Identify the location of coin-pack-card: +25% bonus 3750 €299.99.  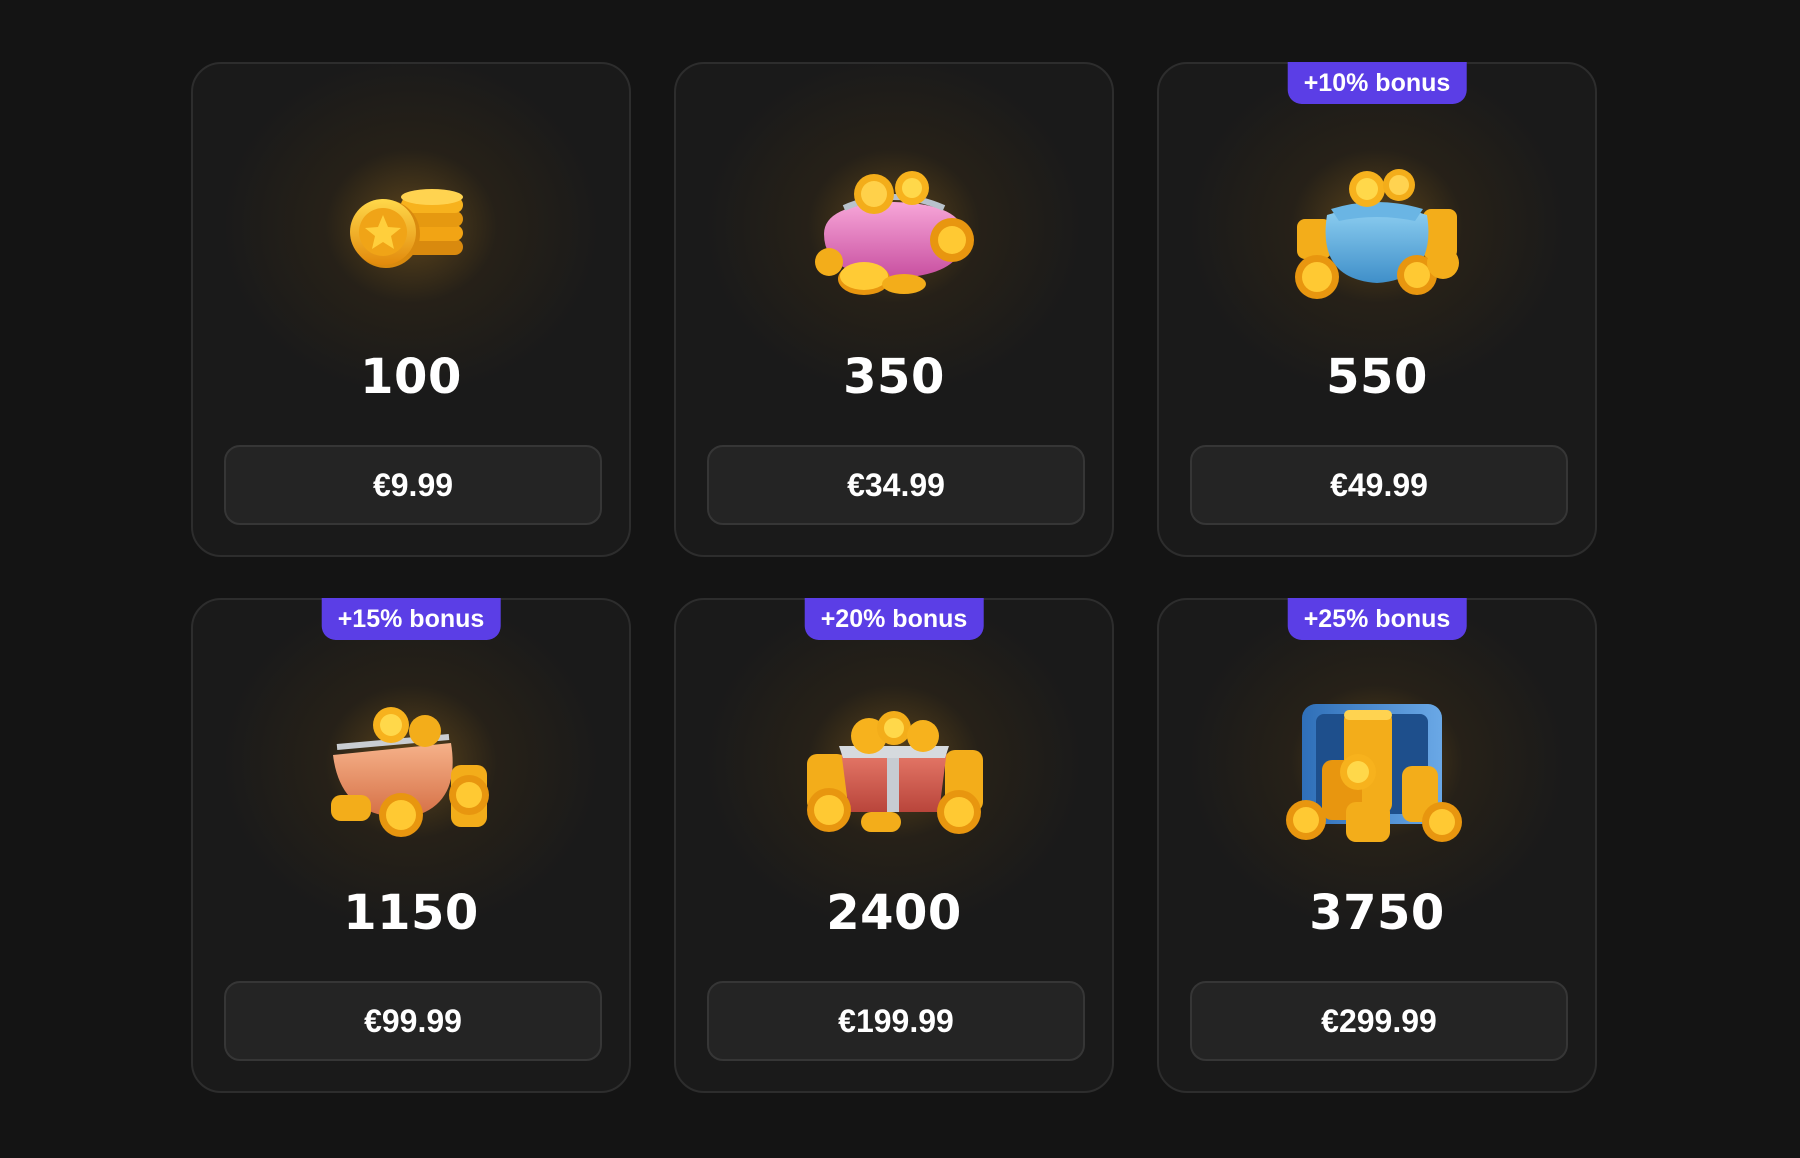
(1377, 845).